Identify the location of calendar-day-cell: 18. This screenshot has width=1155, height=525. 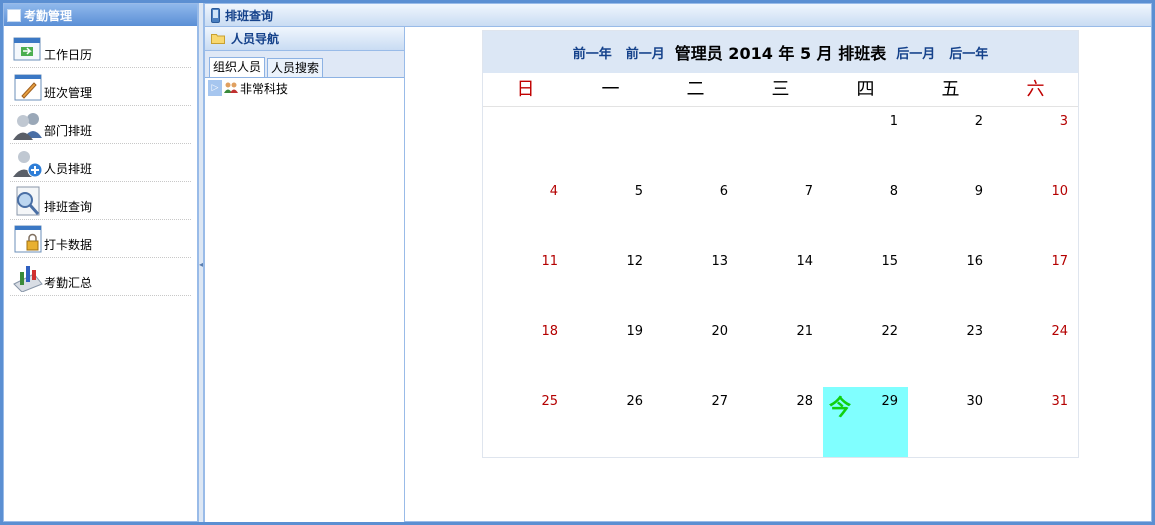
(525, 352).